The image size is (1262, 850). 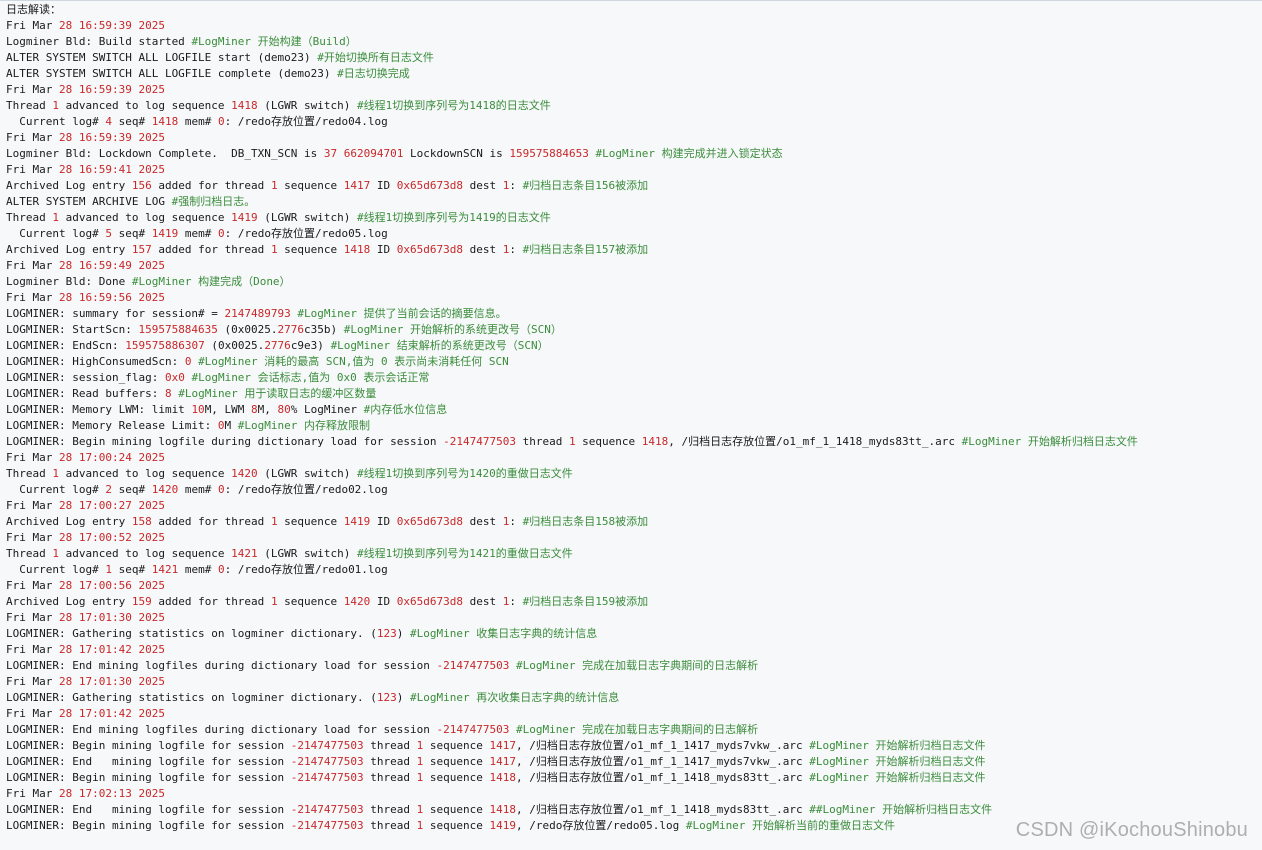 What do you see at coordinates (121, 505) in the screenshot?
I see `number-token: 17:00:27 2025` at bounding box center [121, 505].